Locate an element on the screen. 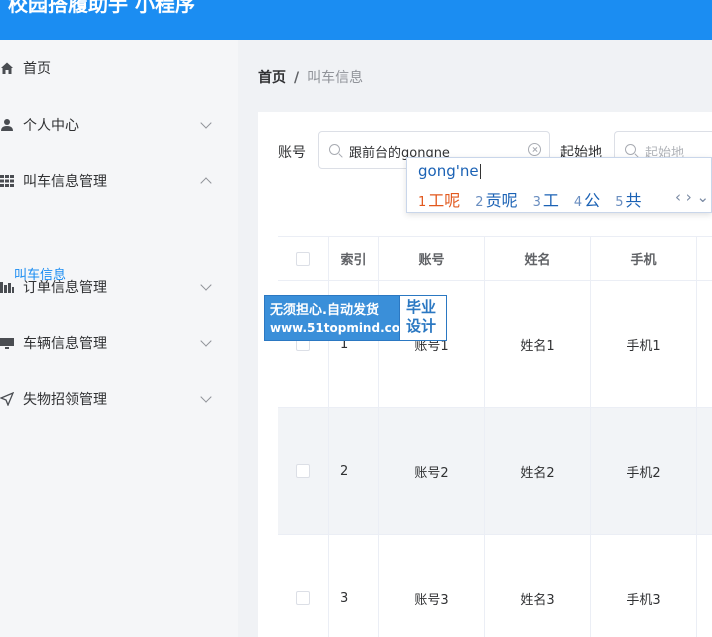  top-header: 校园搭履助手 小程序 is located at coordinates (356, 20).